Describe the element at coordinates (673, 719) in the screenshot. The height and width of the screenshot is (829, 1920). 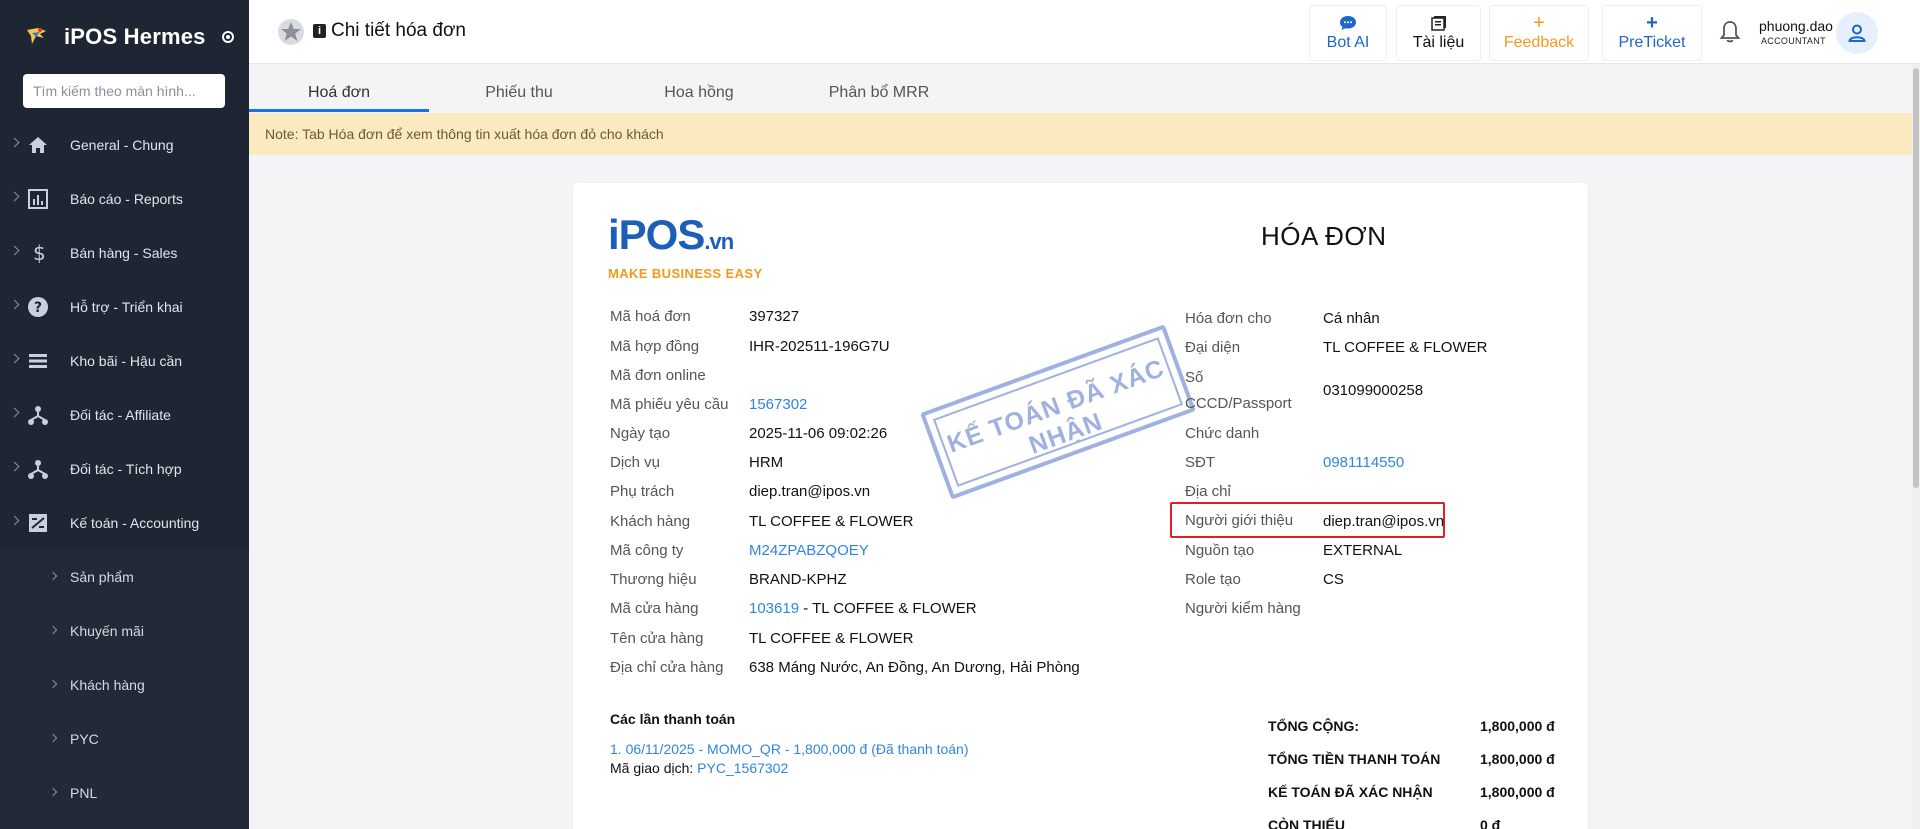
I see `payments-title: Các lần thanh toán` at that location.